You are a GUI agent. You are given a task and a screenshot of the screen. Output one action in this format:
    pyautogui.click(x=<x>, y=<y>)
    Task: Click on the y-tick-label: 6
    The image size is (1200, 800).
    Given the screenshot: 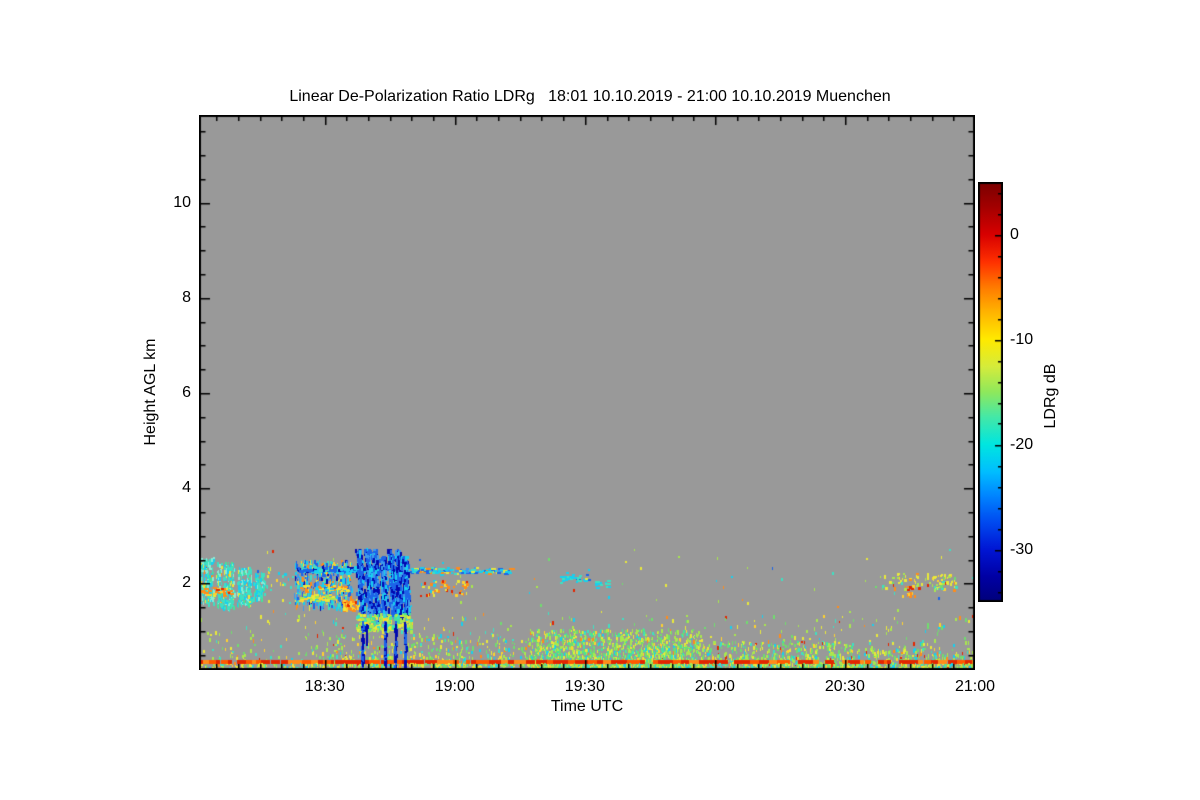 What is the action you would take?
    pyautogui.click(x=186, y=392)
    